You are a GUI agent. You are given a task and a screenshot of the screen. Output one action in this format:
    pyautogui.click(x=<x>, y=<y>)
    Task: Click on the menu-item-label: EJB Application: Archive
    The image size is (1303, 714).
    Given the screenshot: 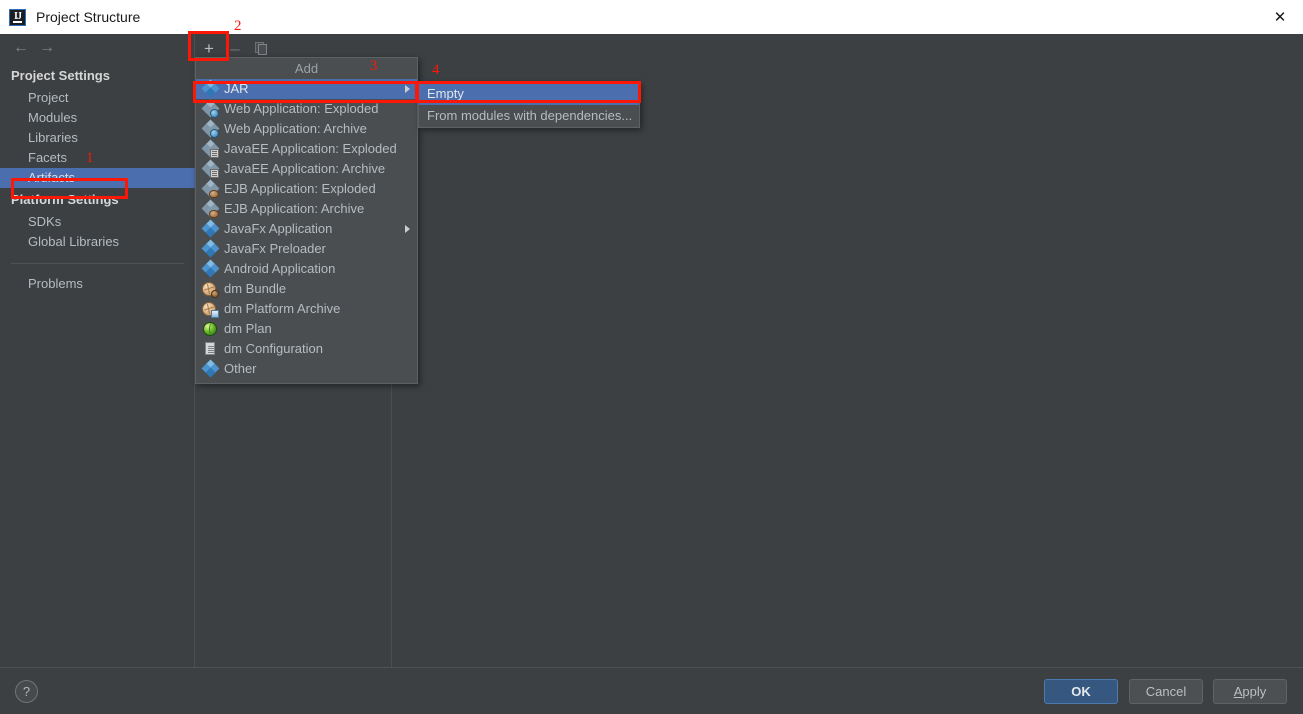 What is the action you would take?
    pyautogui.click(x=294, y=208)
    